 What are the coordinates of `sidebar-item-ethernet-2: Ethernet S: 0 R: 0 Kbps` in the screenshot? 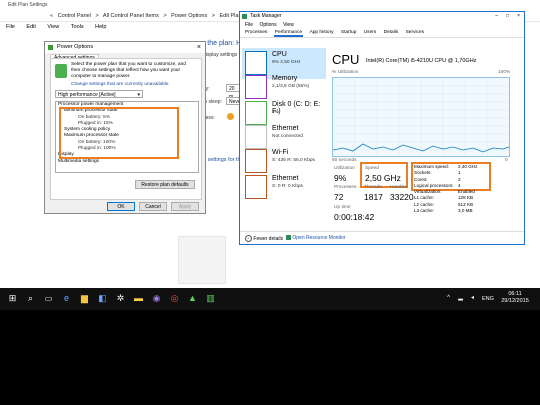 It's located at (284, 187).